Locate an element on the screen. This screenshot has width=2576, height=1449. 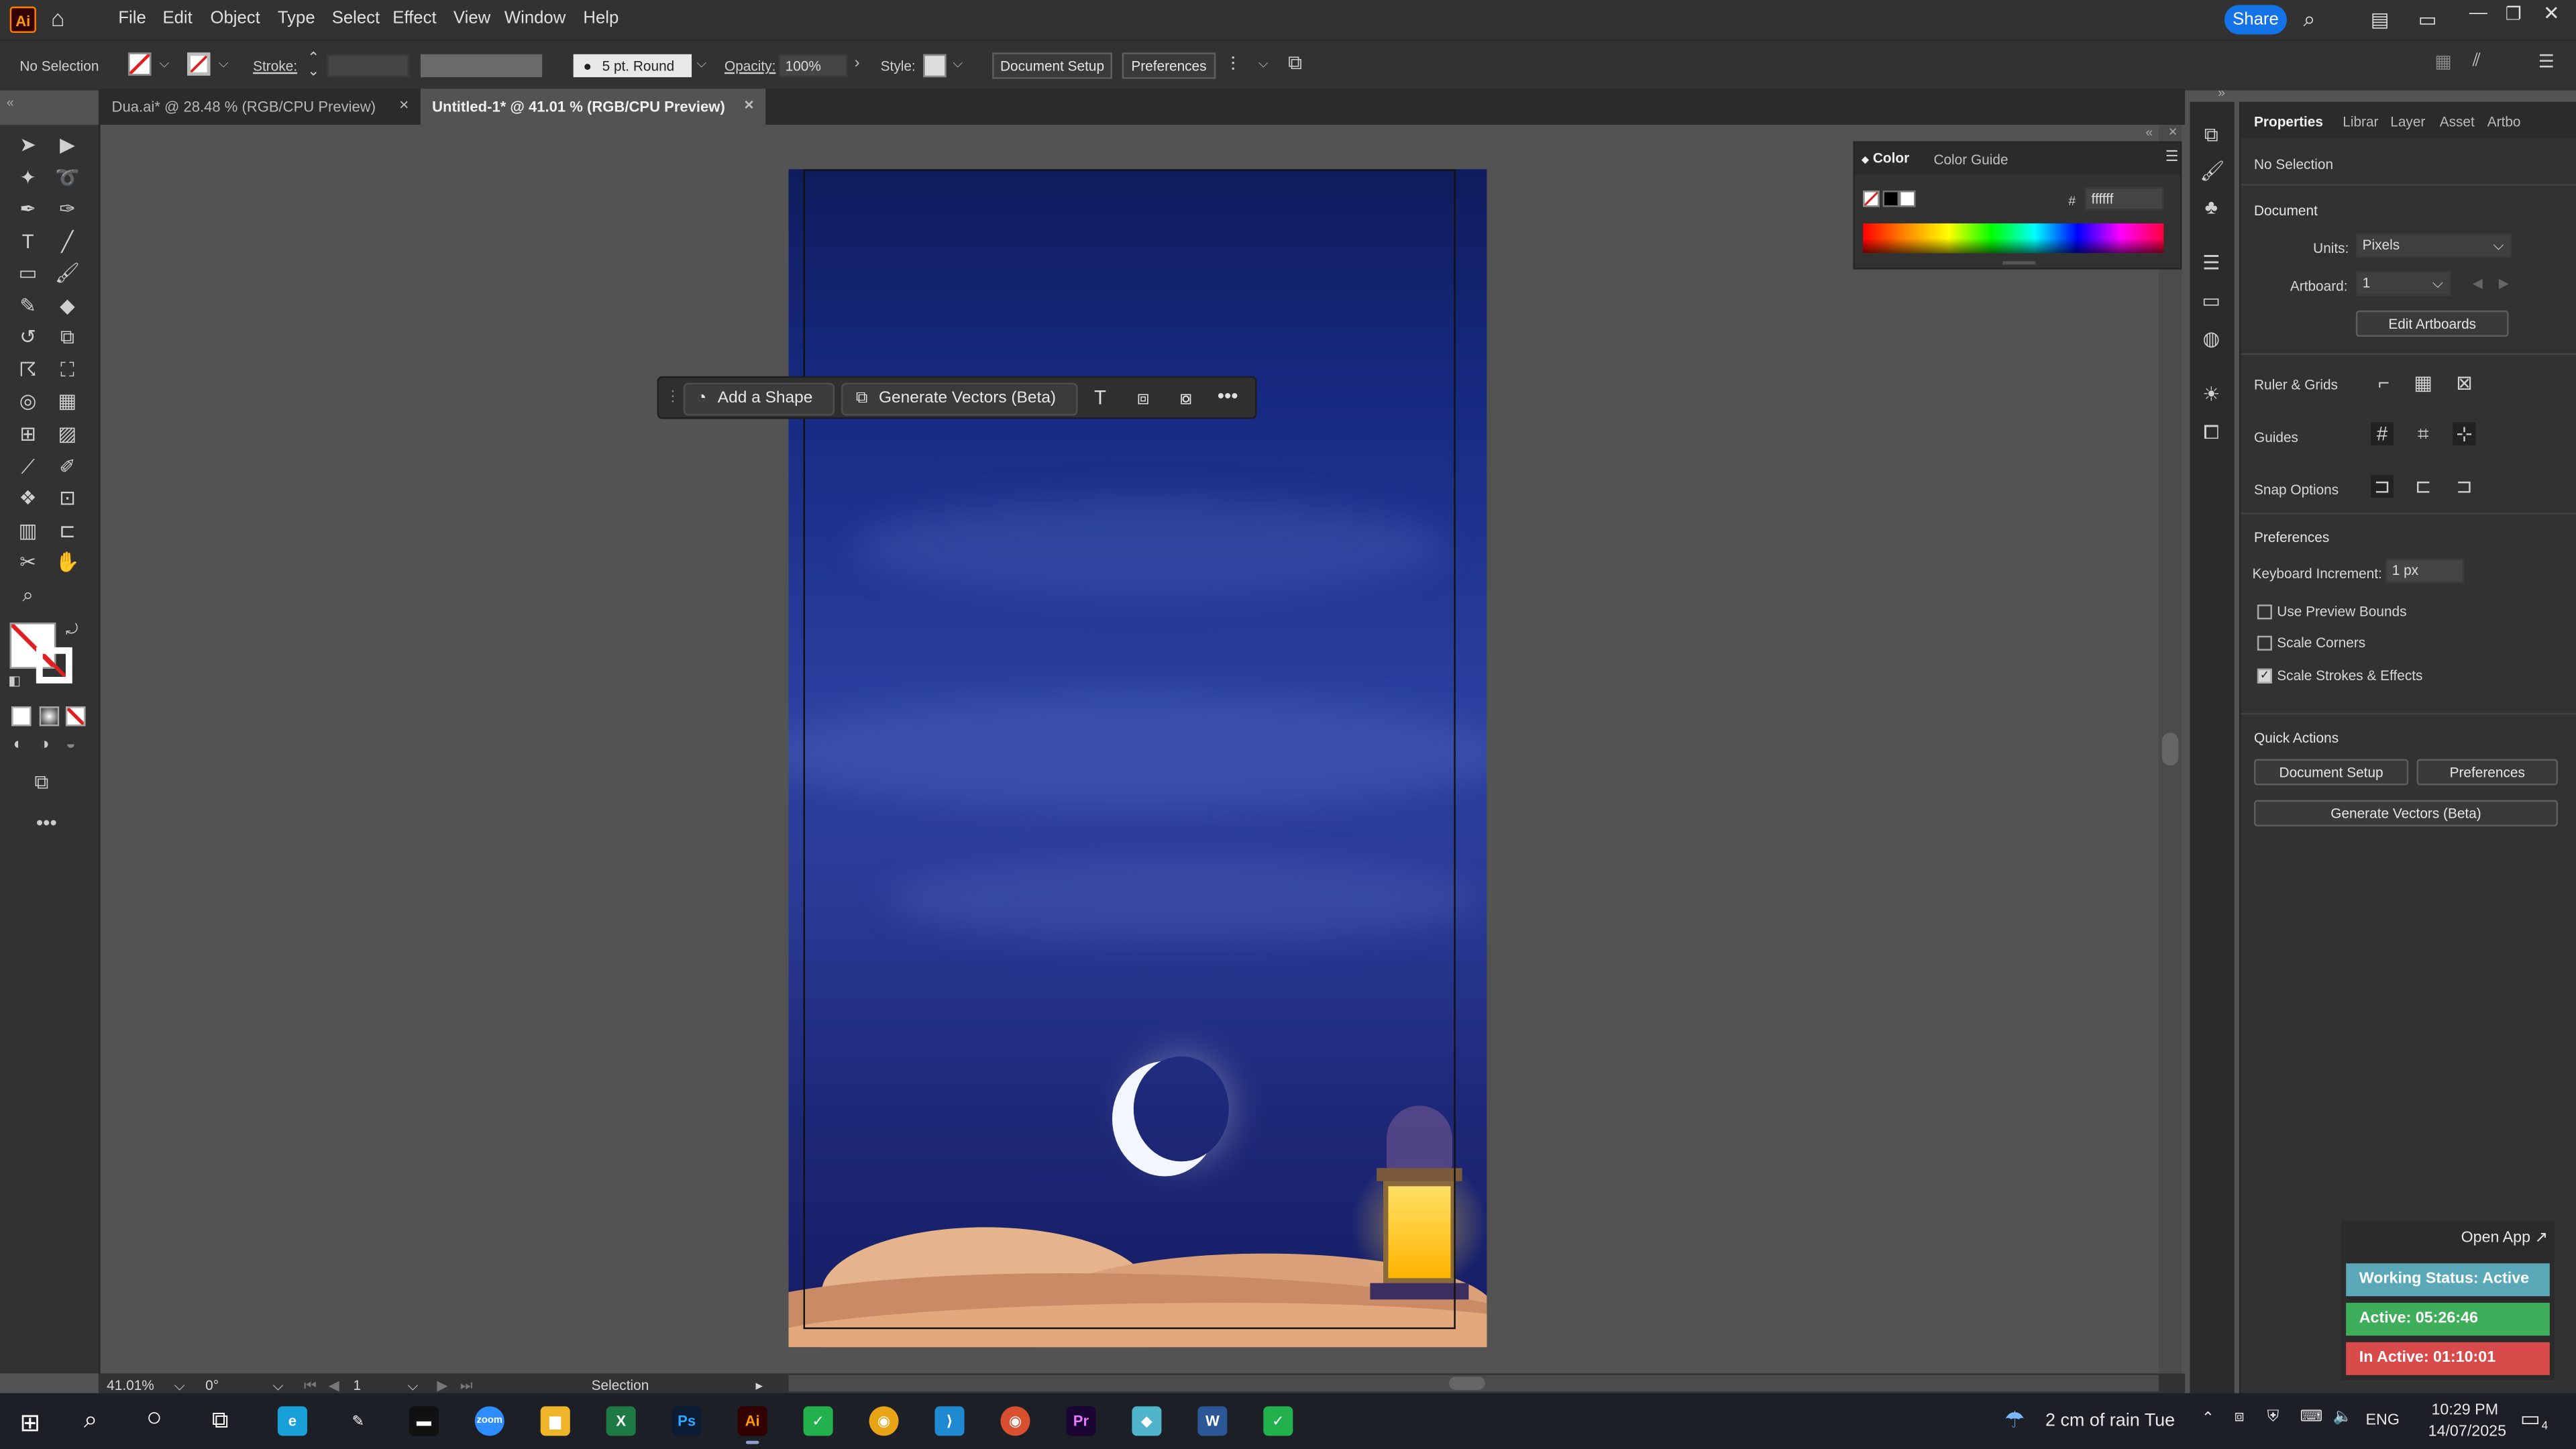
eraser-icon: ◆ is located at coordinates (67, 305).